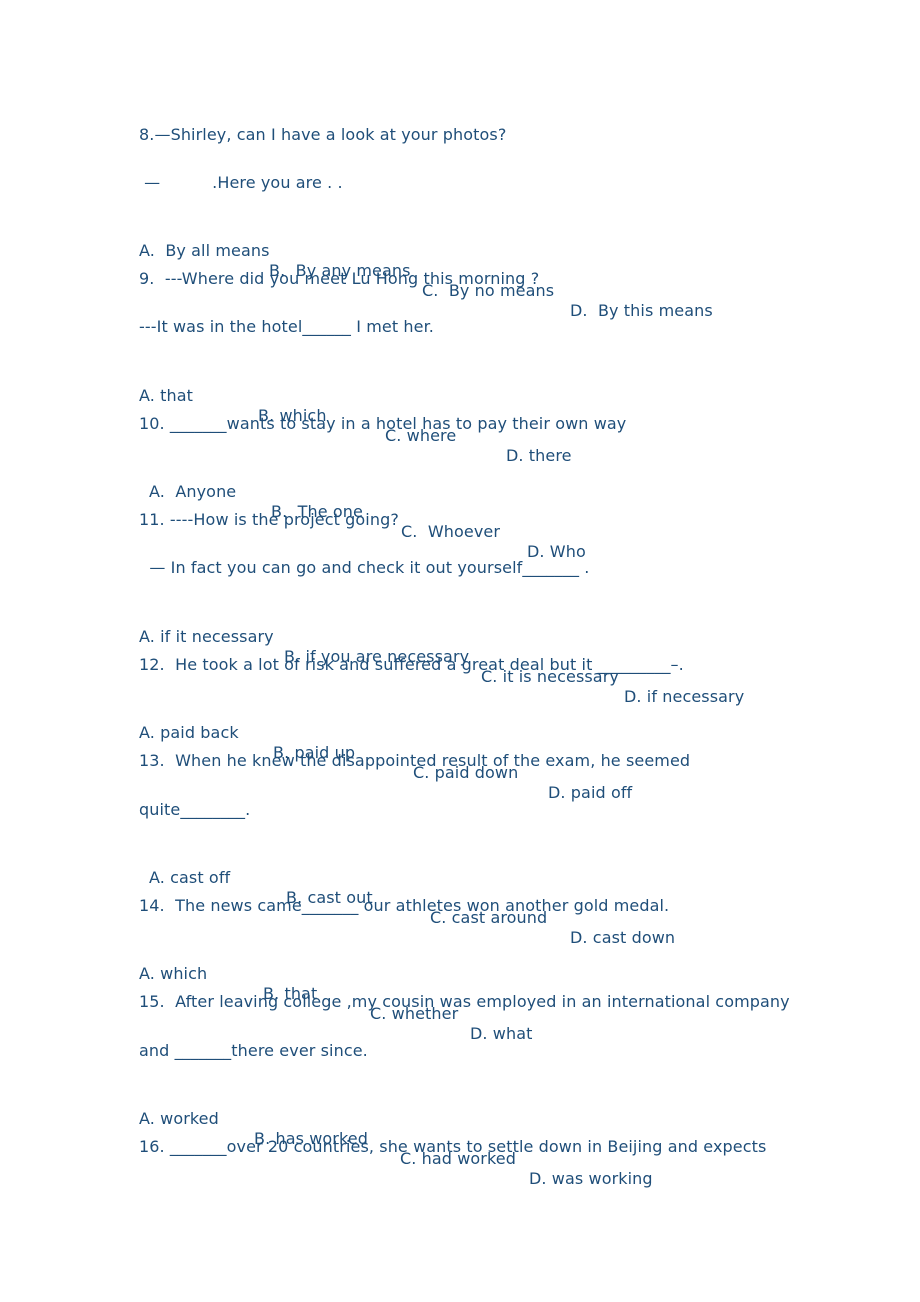  Describe the element at coordinates (269, 519) in the screenshot. I see `question-11-stem: 11. ----How is the project going?` at that location.